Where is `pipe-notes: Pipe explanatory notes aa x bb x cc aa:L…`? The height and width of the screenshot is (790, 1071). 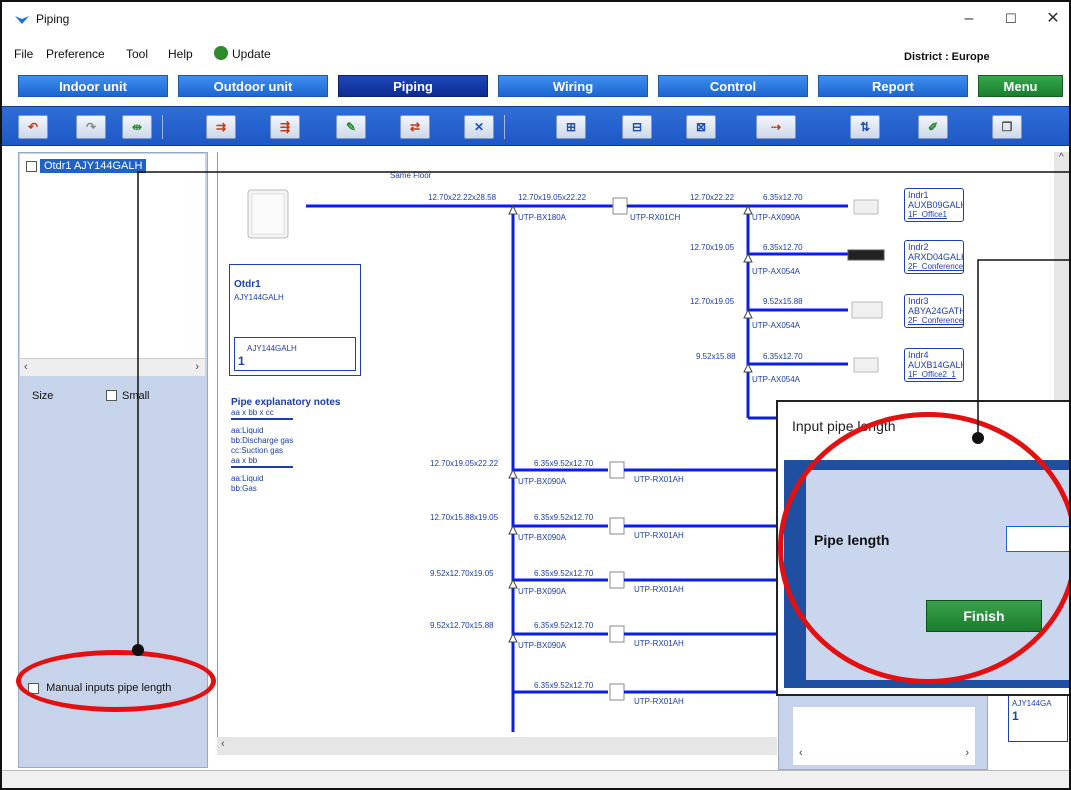 pipe-notes: Pipe explanatory notes aa x bb x cc aa:L… is located at coordinates (306, 446).